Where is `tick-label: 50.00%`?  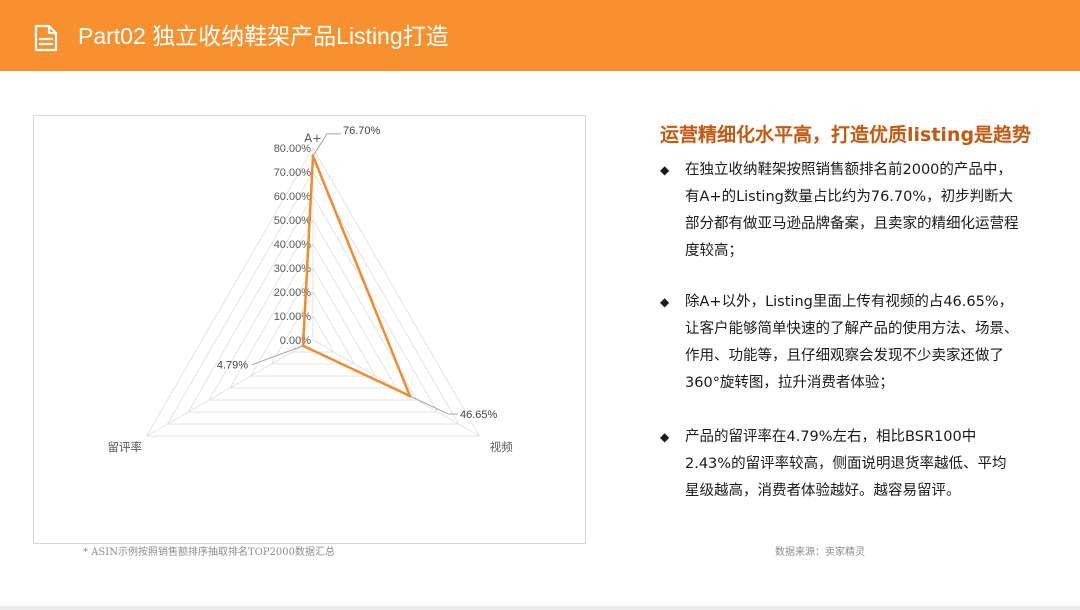 tick-label: 50.00% is located at coordinates (293, 221).